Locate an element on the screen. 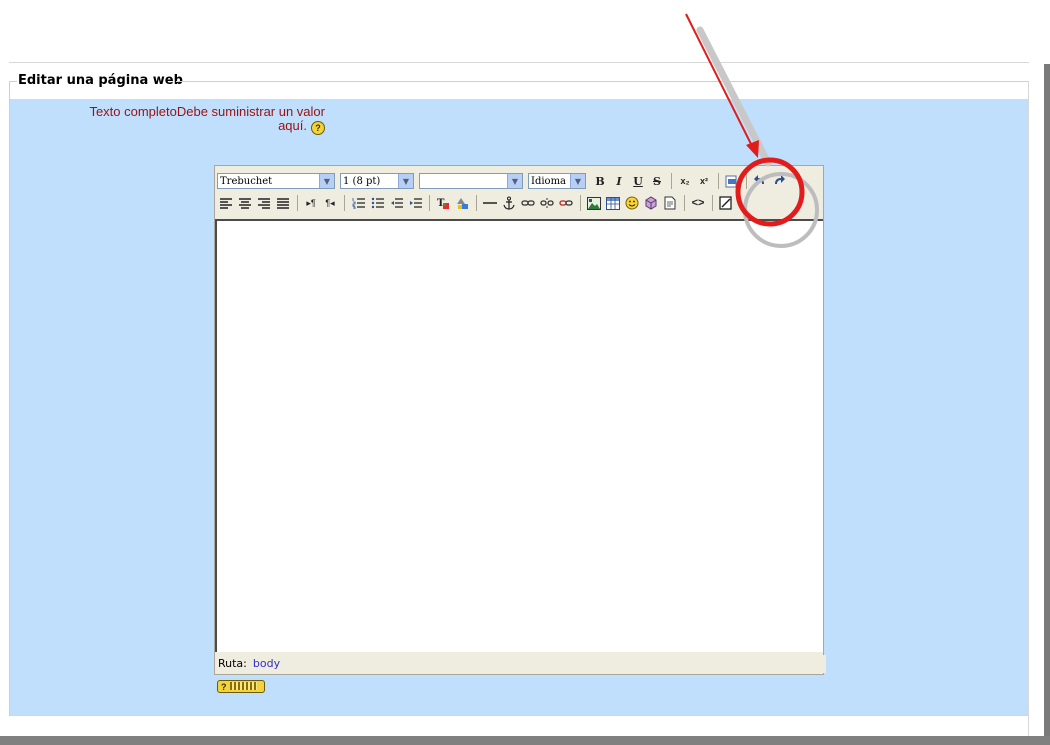  magnifier-shadow-icon is located at coordinates (757, 137).